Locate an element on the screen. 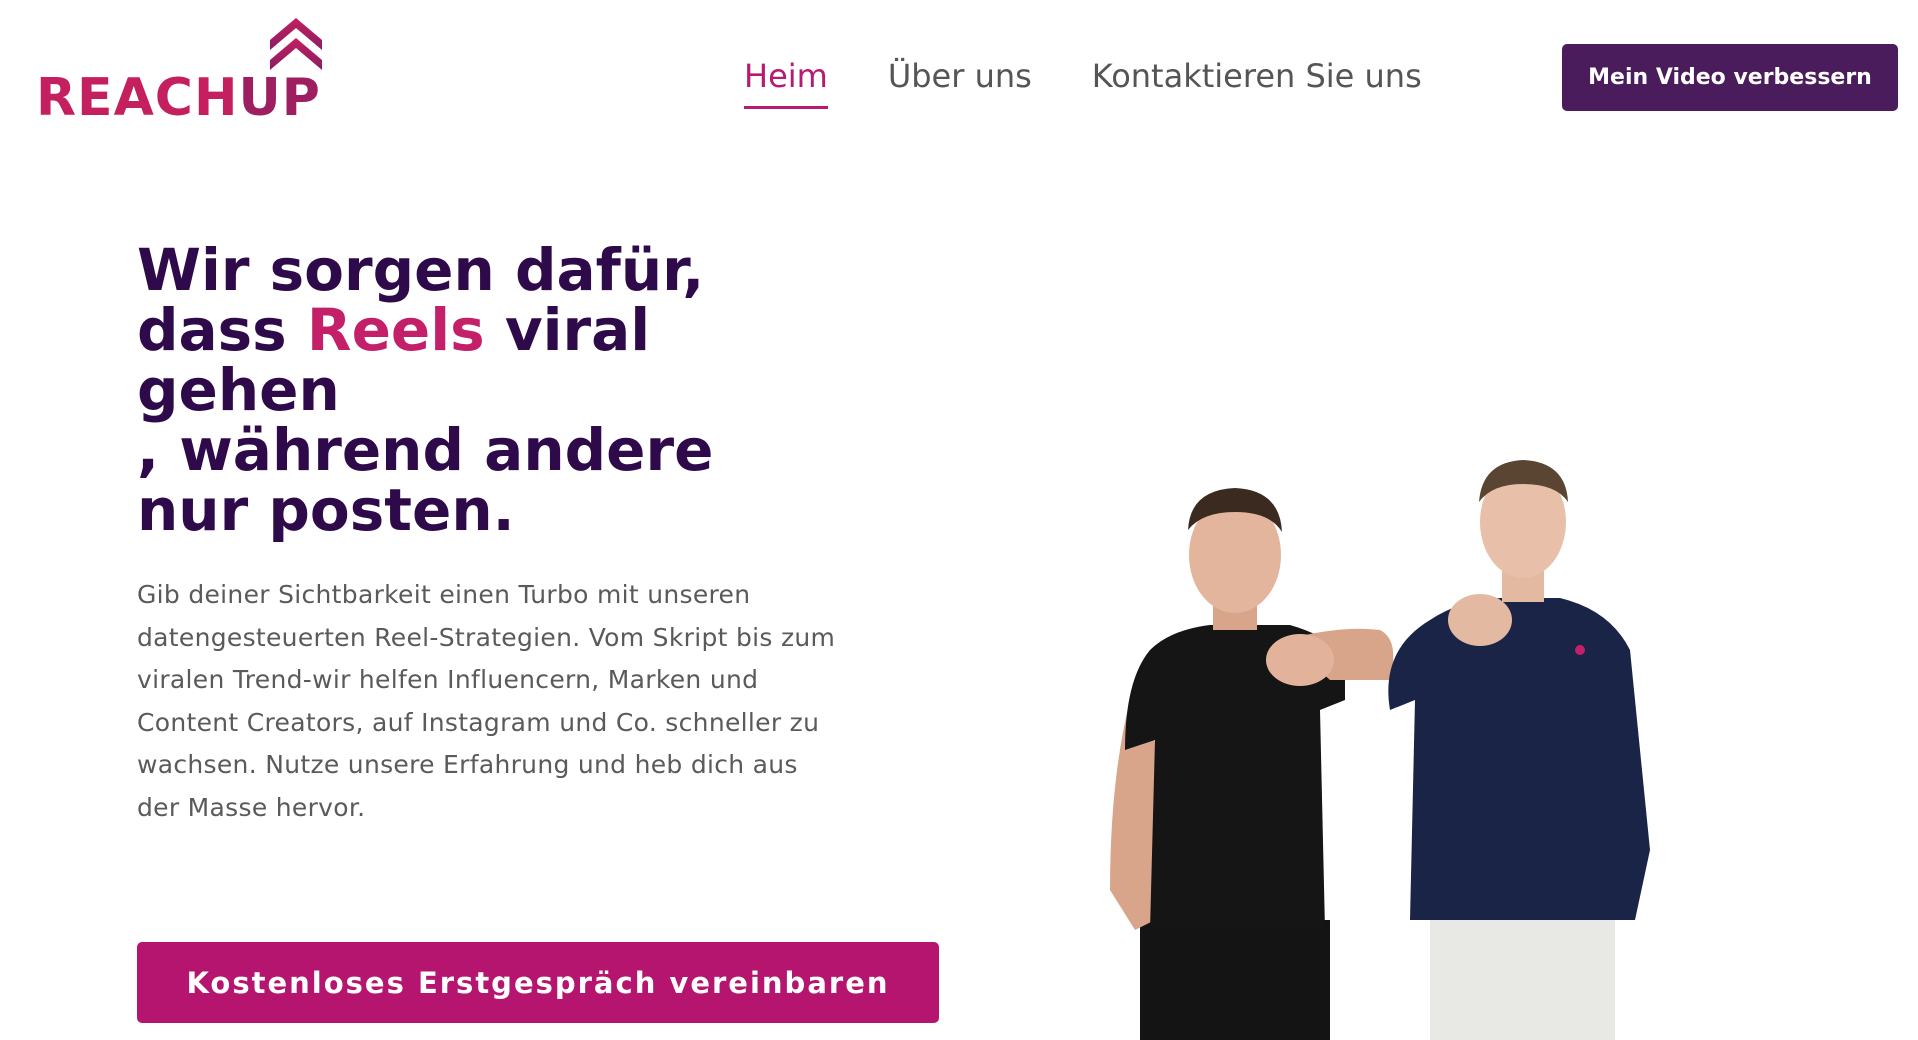 The width and height of the screenshot is (1918, 1040). logo-text-a: REACH is located at coordinates (137, 98).